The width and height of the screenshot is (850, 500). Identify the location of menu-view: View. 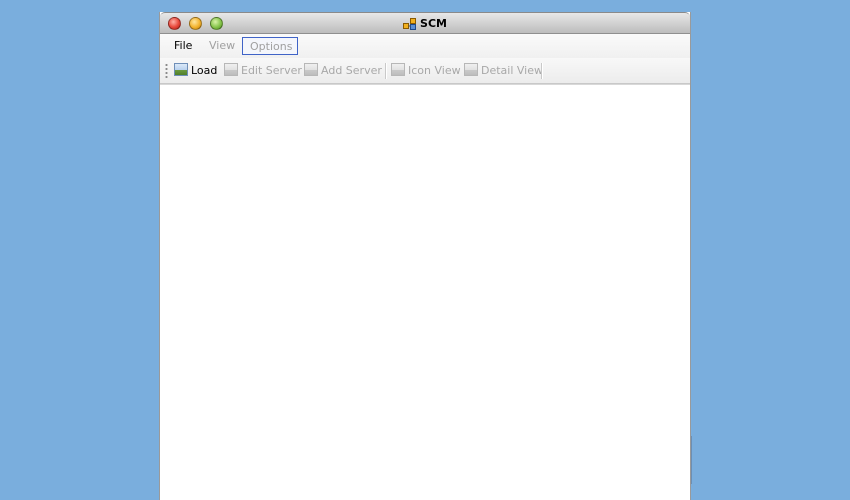
(222, 46).